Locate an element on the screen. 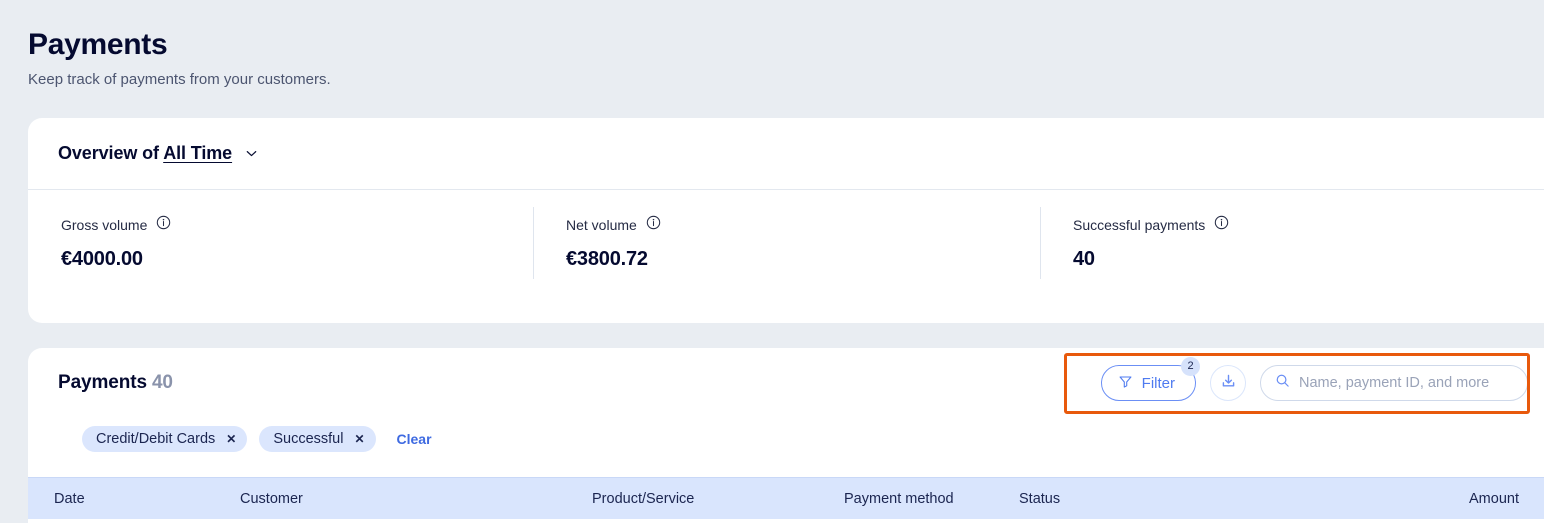 Image resolution: width=1544 pixels, height=523 pixels. filter-chip-payment-method: Credit/Debit Cards ✕ is located at coordinates (165, 439).